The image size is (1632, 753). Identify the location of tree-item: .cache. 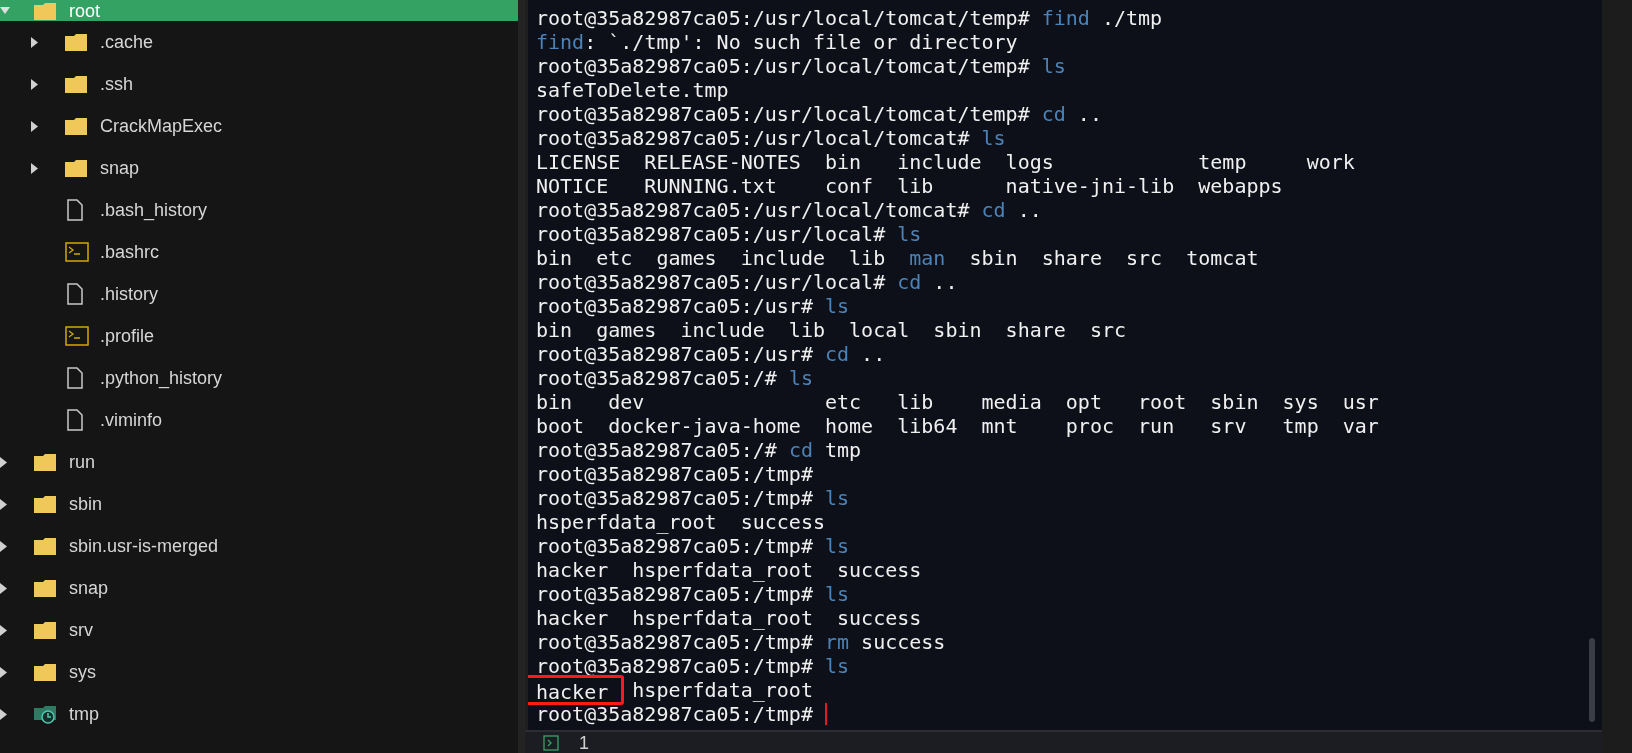
(259, 42).